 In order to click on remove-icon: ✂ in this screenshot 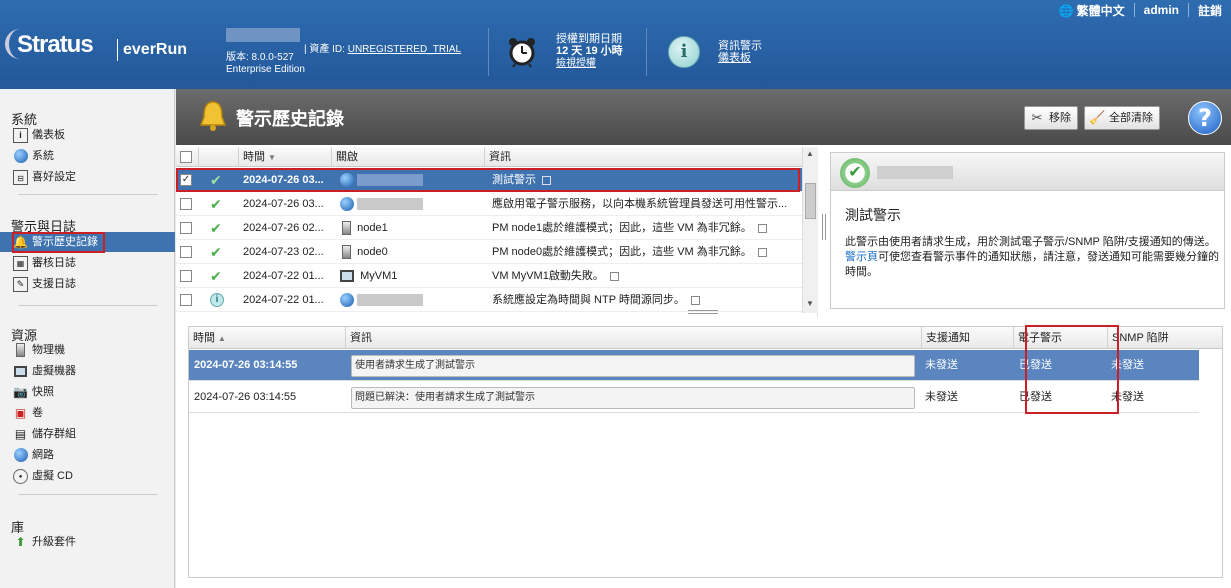, I will do `click(1037, 117)`.